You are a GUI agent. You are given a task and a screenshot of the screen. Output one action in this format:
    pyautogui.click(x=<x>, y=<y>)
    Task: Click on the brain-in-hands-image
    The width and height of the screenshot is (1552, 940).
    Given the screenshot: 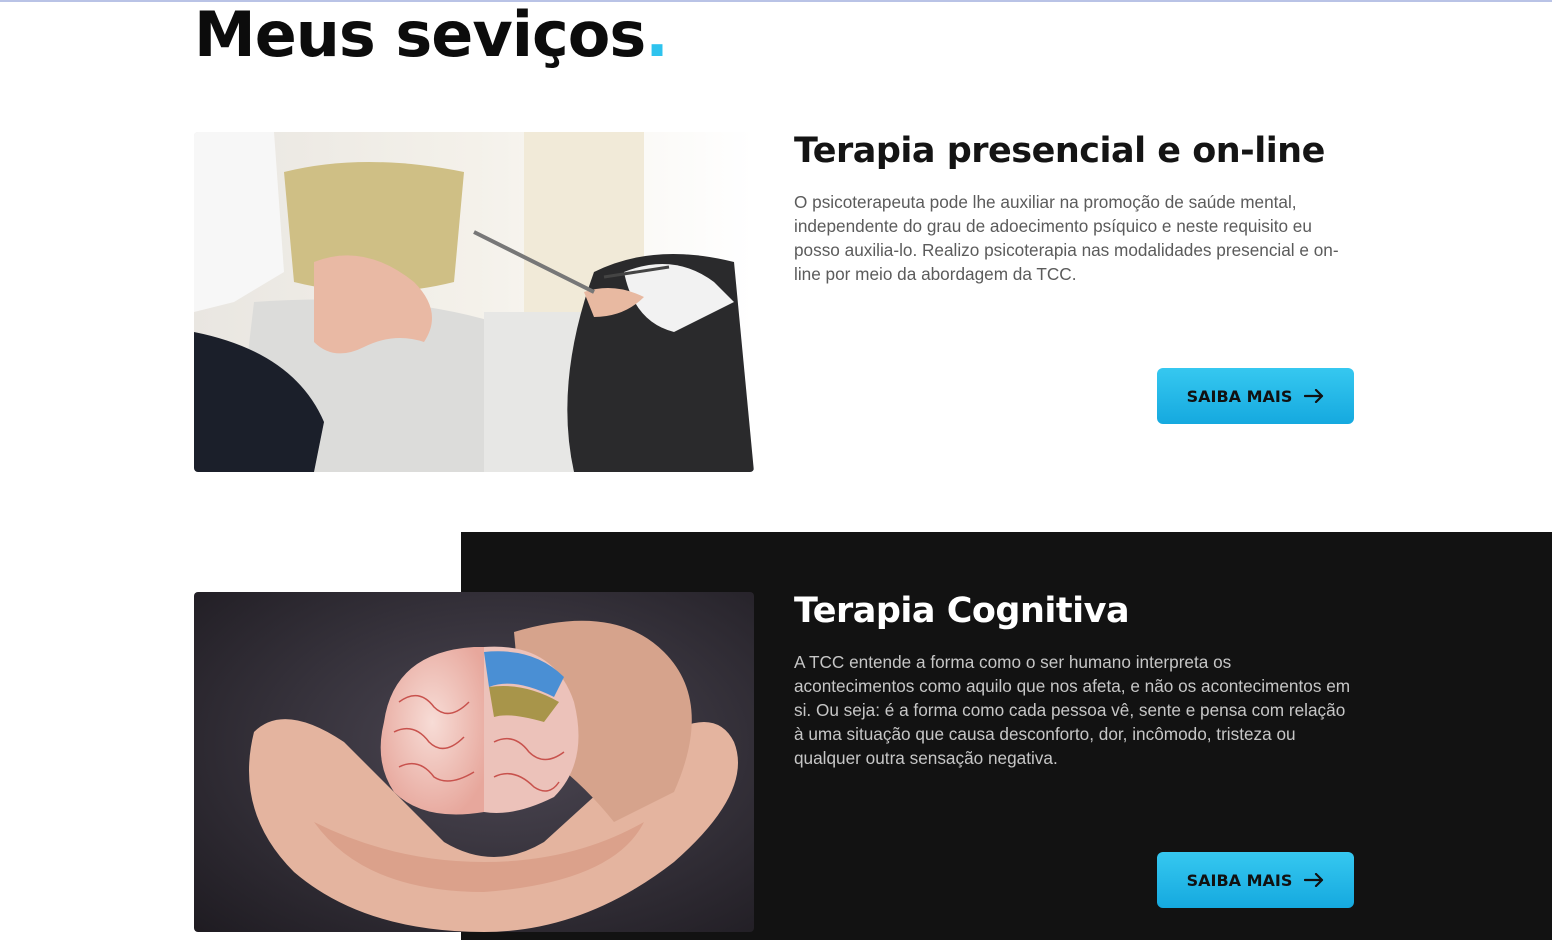 What is the action you would take?
    pyautogui.click(x=474, y=762)
    